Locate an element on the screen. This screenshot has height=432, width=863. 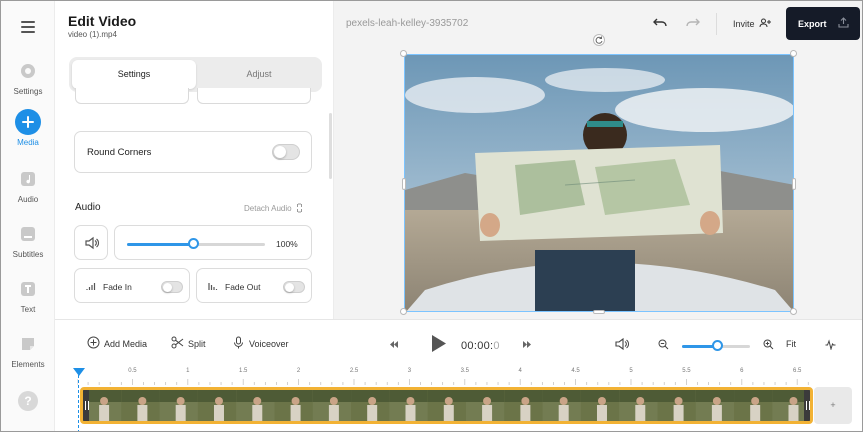
invite-label: Invite is located at coordinates (744, 24).